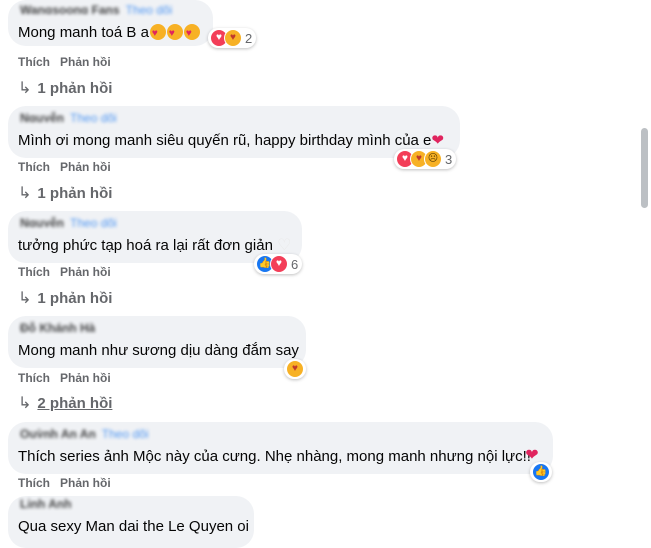  I want to click on comment-author: Đỗ Khánh Hà, so click(57, 327).